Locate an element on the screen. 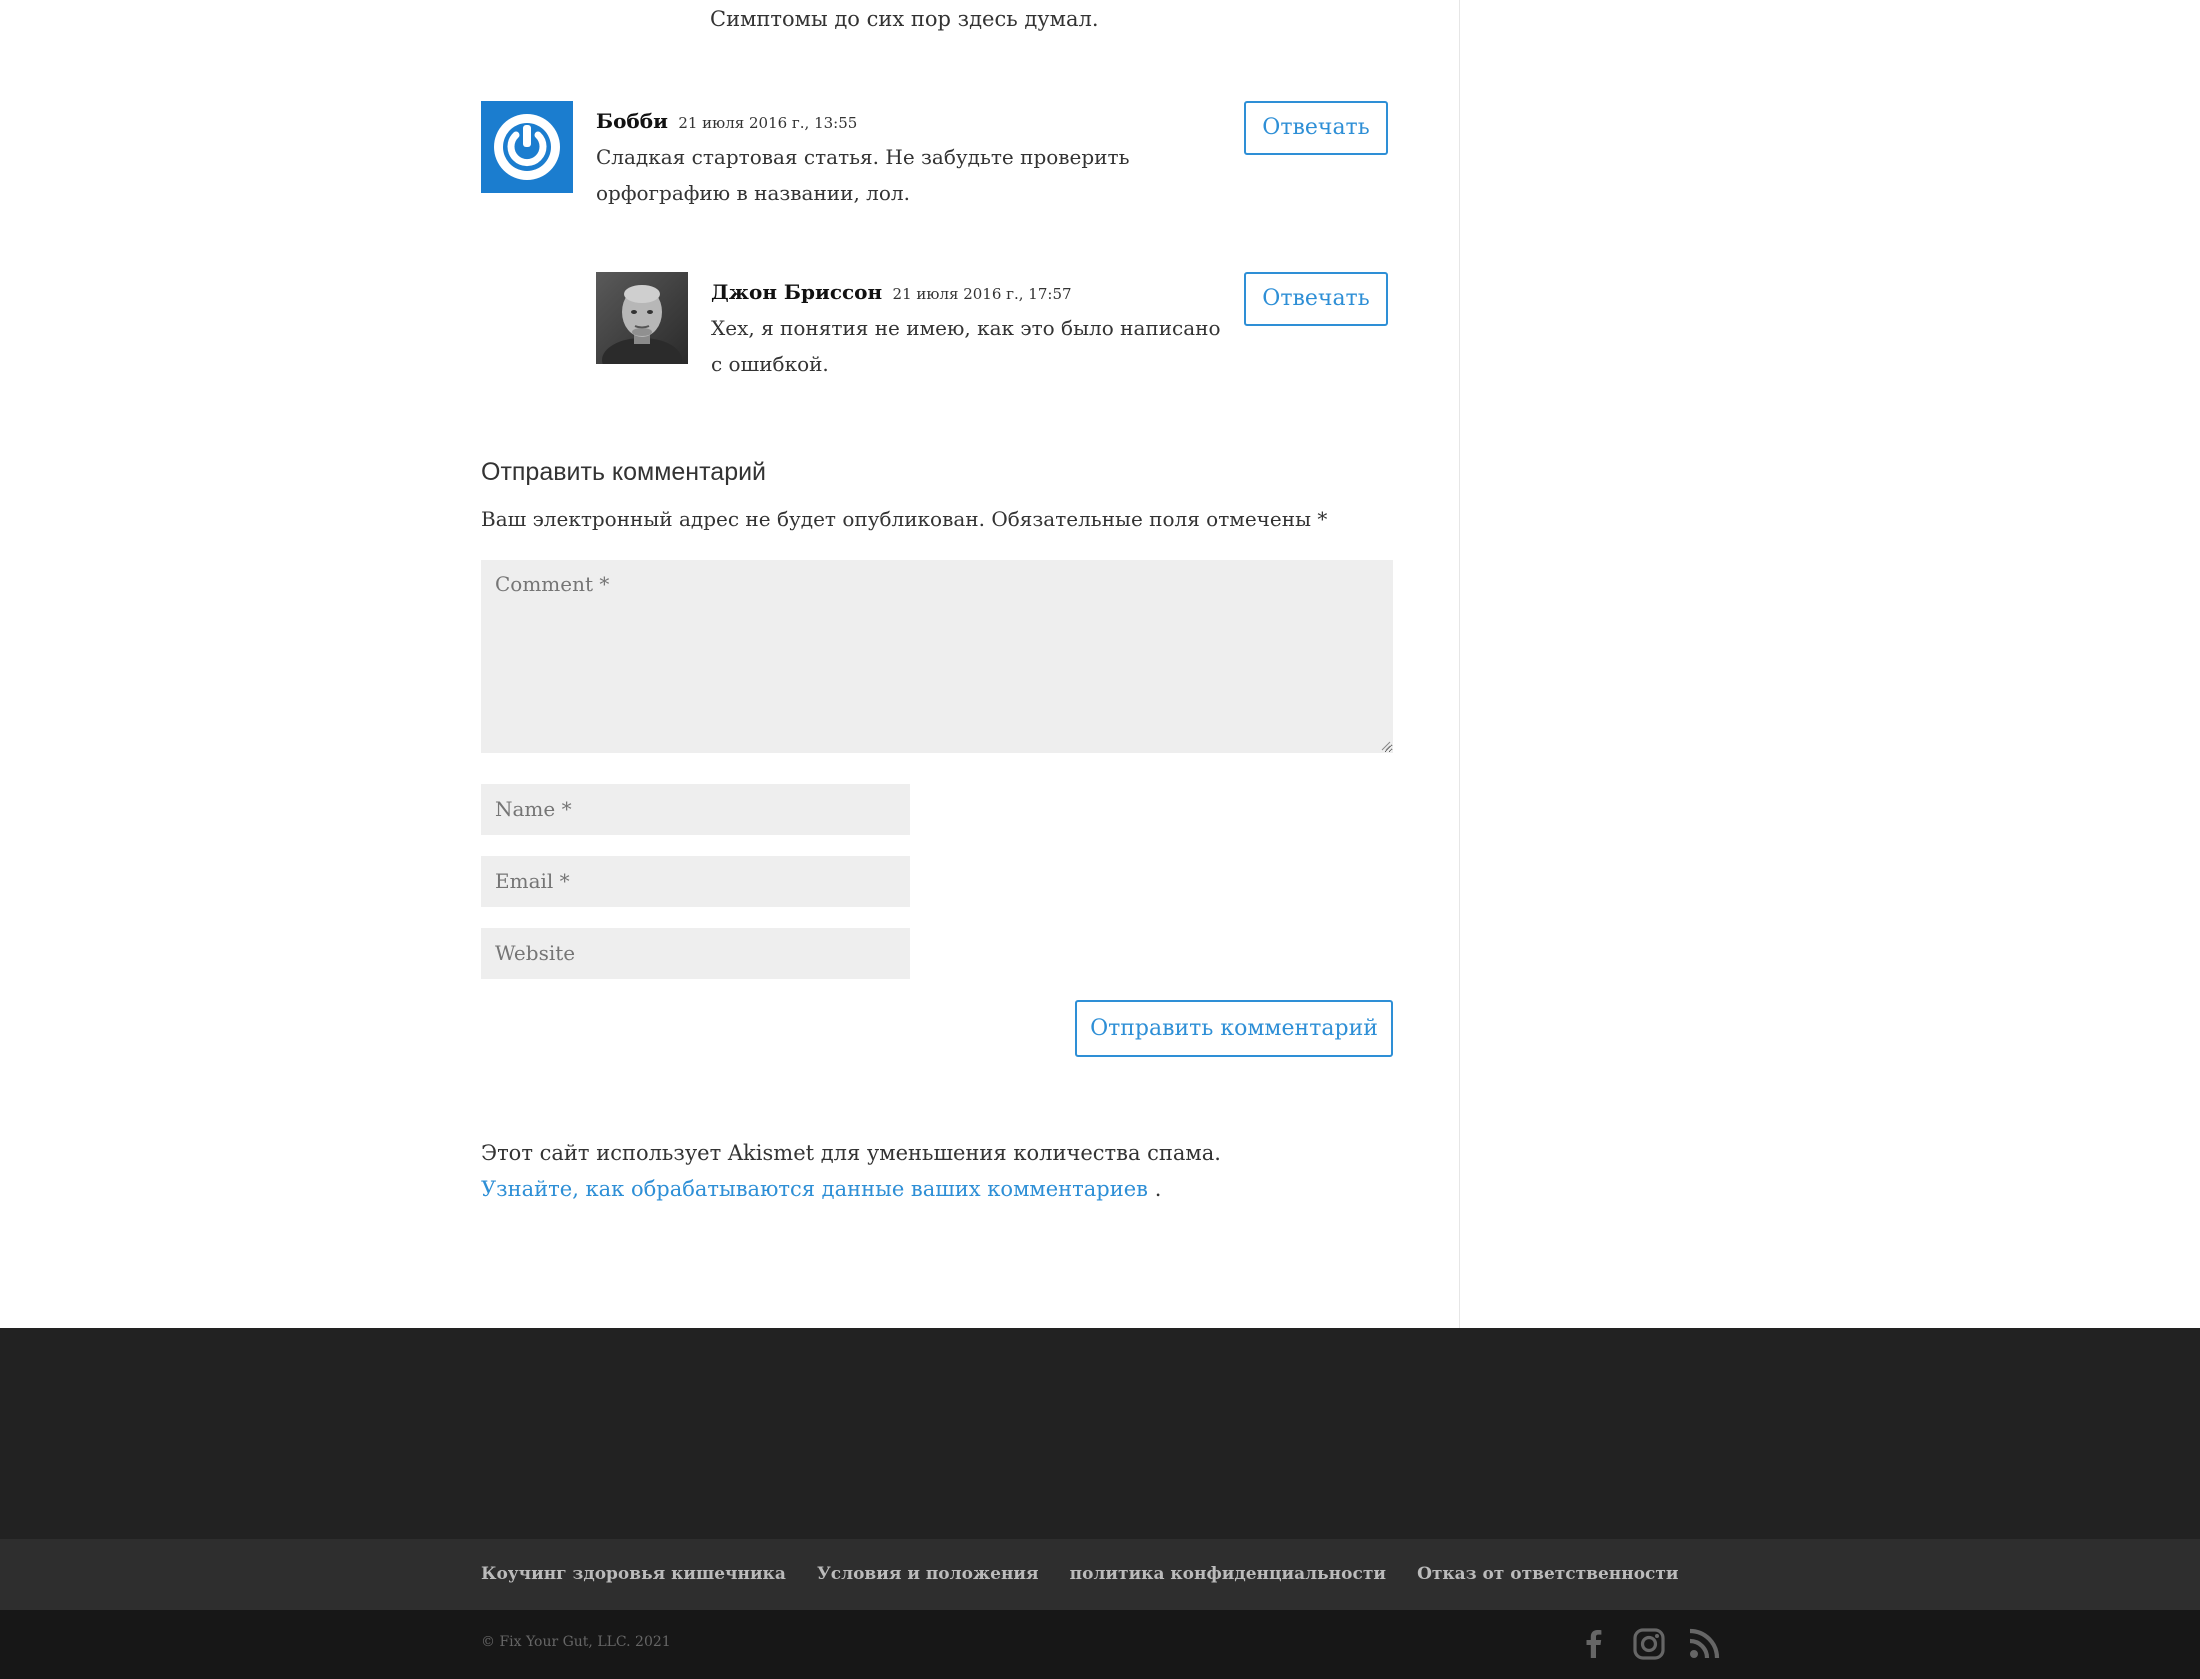 The height and width of the screenshot is (1679, 2200). person-photo-icon is located at coordinates (642, 318).